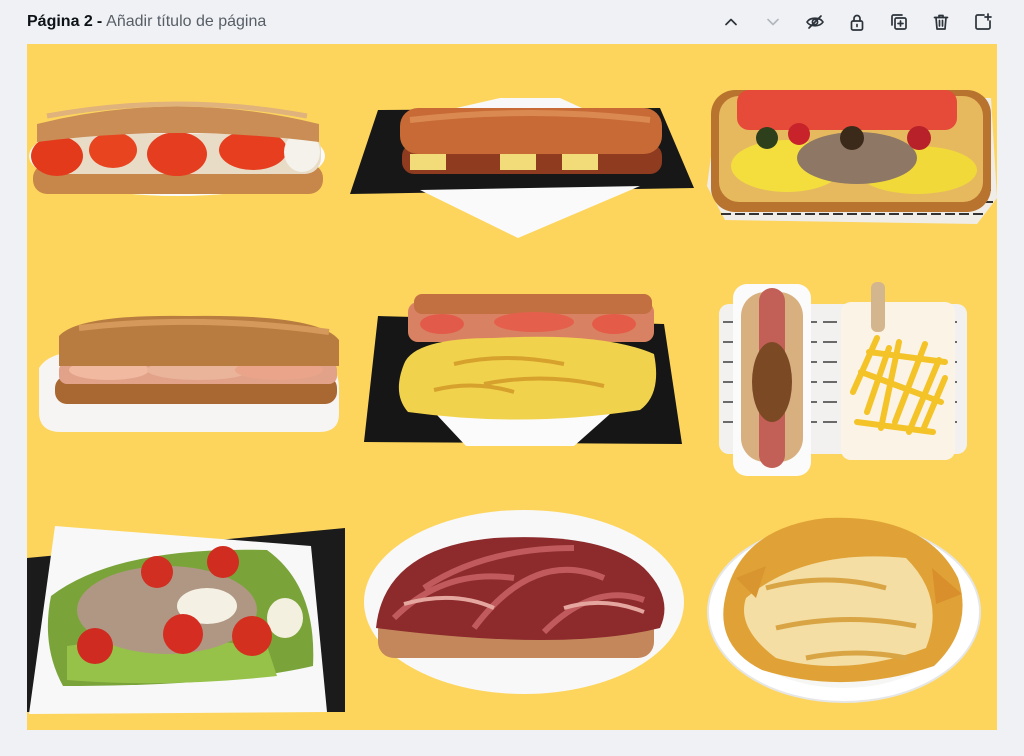  Describe the element at coordinates (524, 602) in the screenshot. I see `jamon-serrano-toast-image` at that location.